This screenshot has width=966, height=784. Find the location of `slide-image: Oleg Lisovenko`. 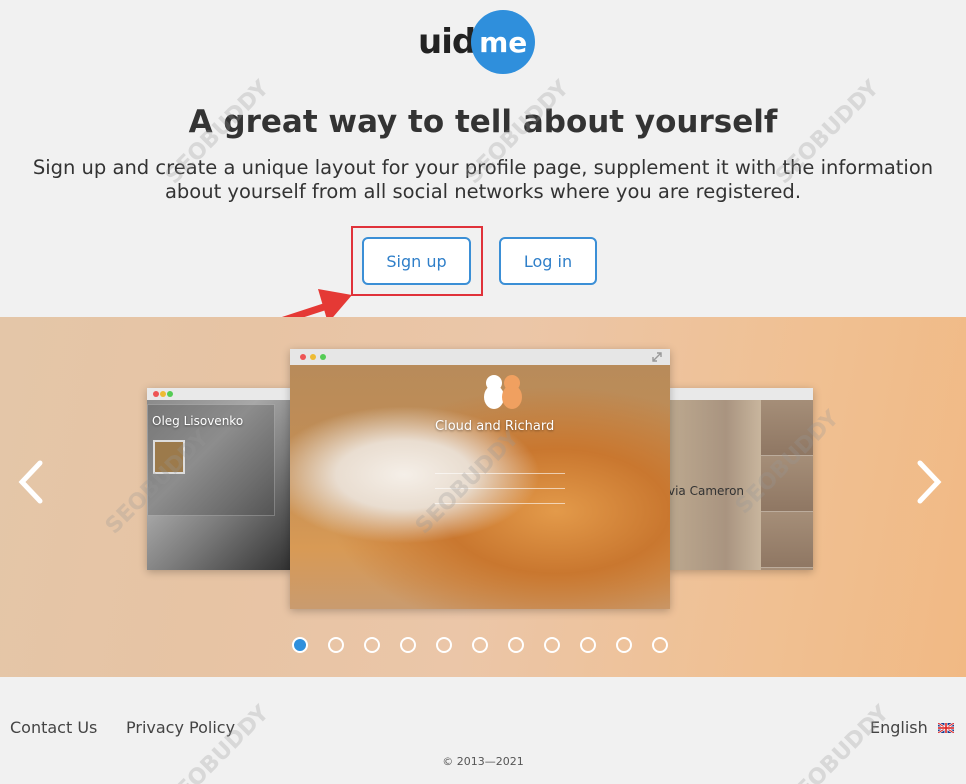

slide-image: Oleg Lisovenko is located at coordinates (219, 485).